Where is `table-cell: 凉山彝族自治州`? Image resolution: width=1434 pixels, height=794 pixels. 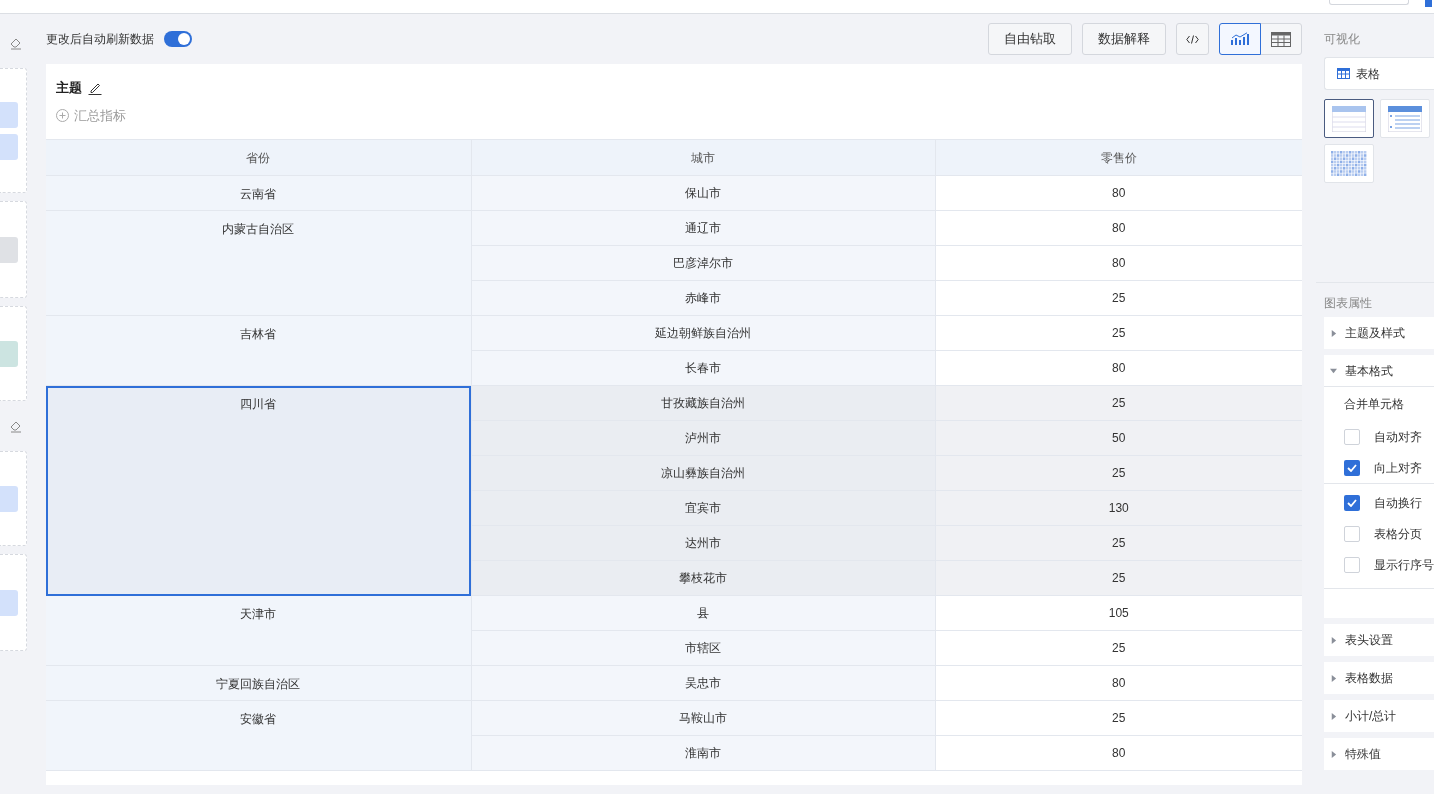
table-cell: 凉山彝族自治州 is located at coordinates (703, 473).